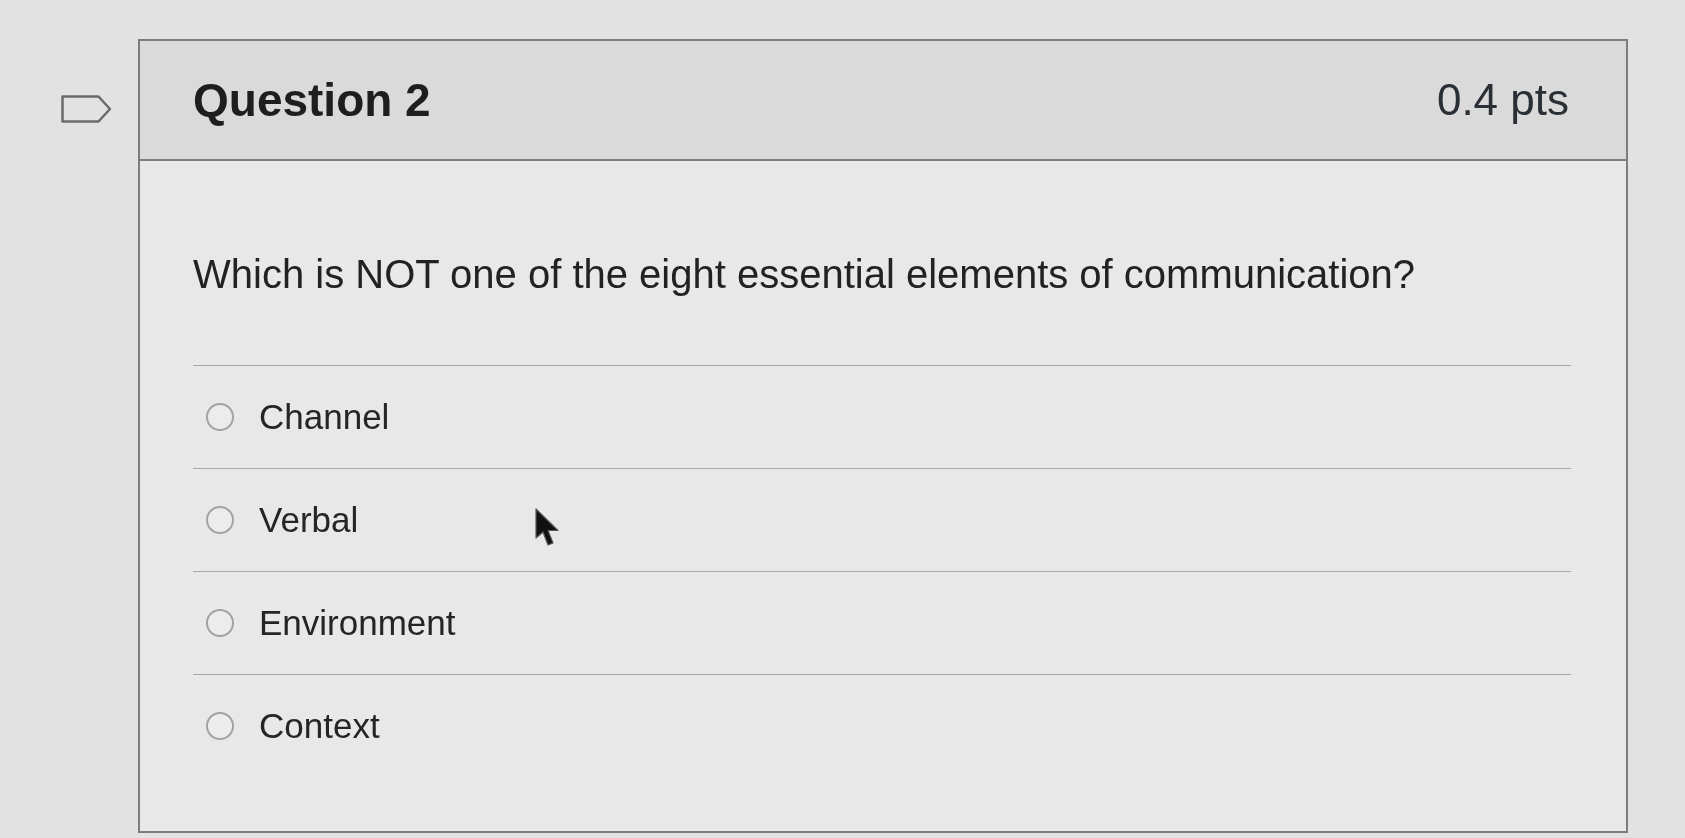  What do you see at coordinates (324, 417) in the screenshot?
I see `answer-label: Channel` at bounding box center [324, 417].